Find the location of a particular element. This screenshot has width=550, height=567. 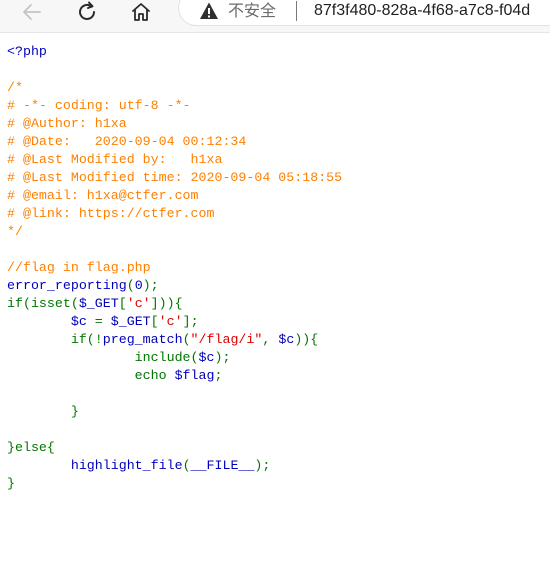

code-token: <?php is located at coordinates (27, 51).